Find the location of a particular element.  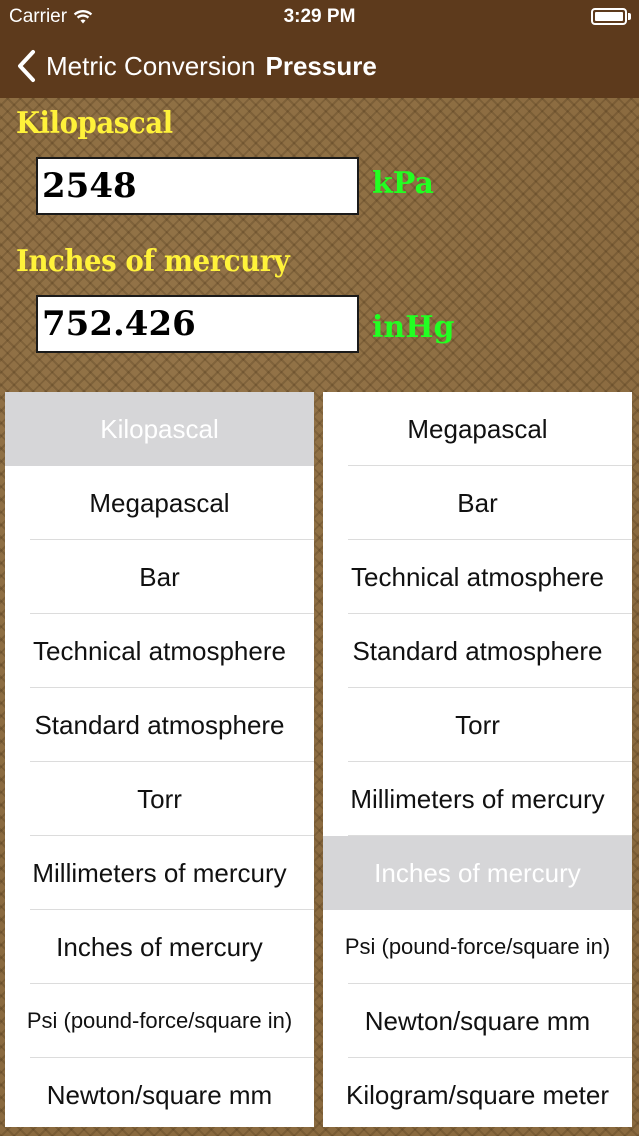

to-unit-symbol: inHg is located at coordinates (413, 327).